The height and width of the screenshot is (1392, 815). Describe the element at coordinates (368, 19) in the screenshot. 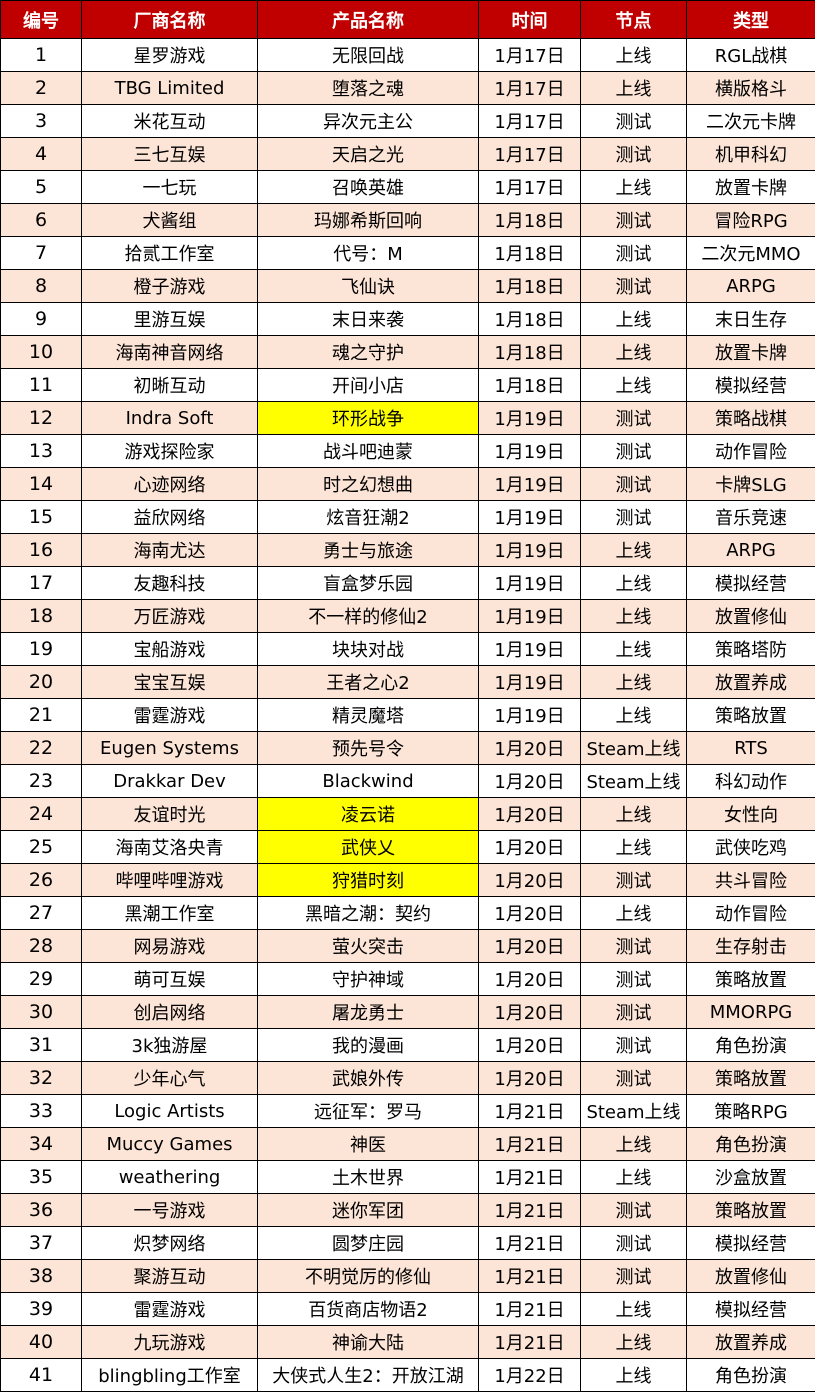

I see `header-product: 产品名称` at that location.